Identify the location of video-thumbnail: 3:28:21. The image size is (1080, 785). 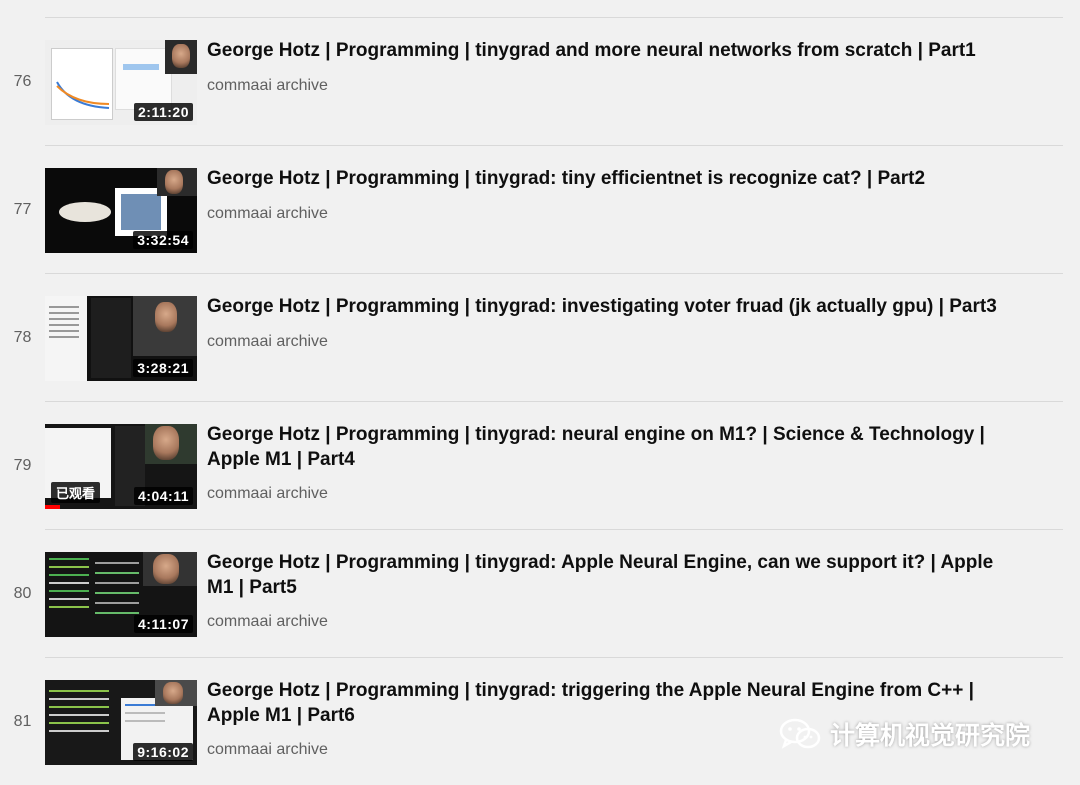
(121, 338).